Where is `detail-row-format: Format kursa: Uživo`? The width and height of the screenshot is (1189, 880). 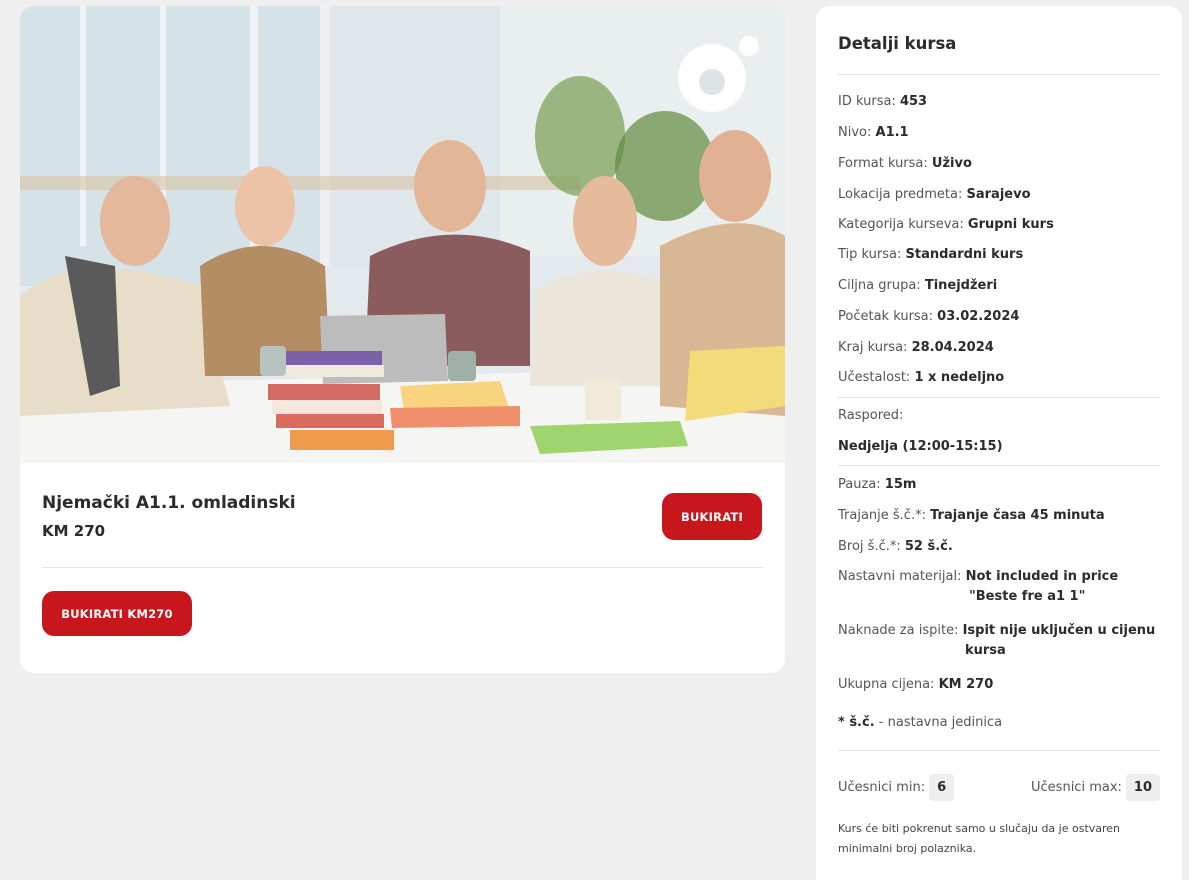 detail-row-format: Format kursa: Uživo is located at coordinates (905, 163).